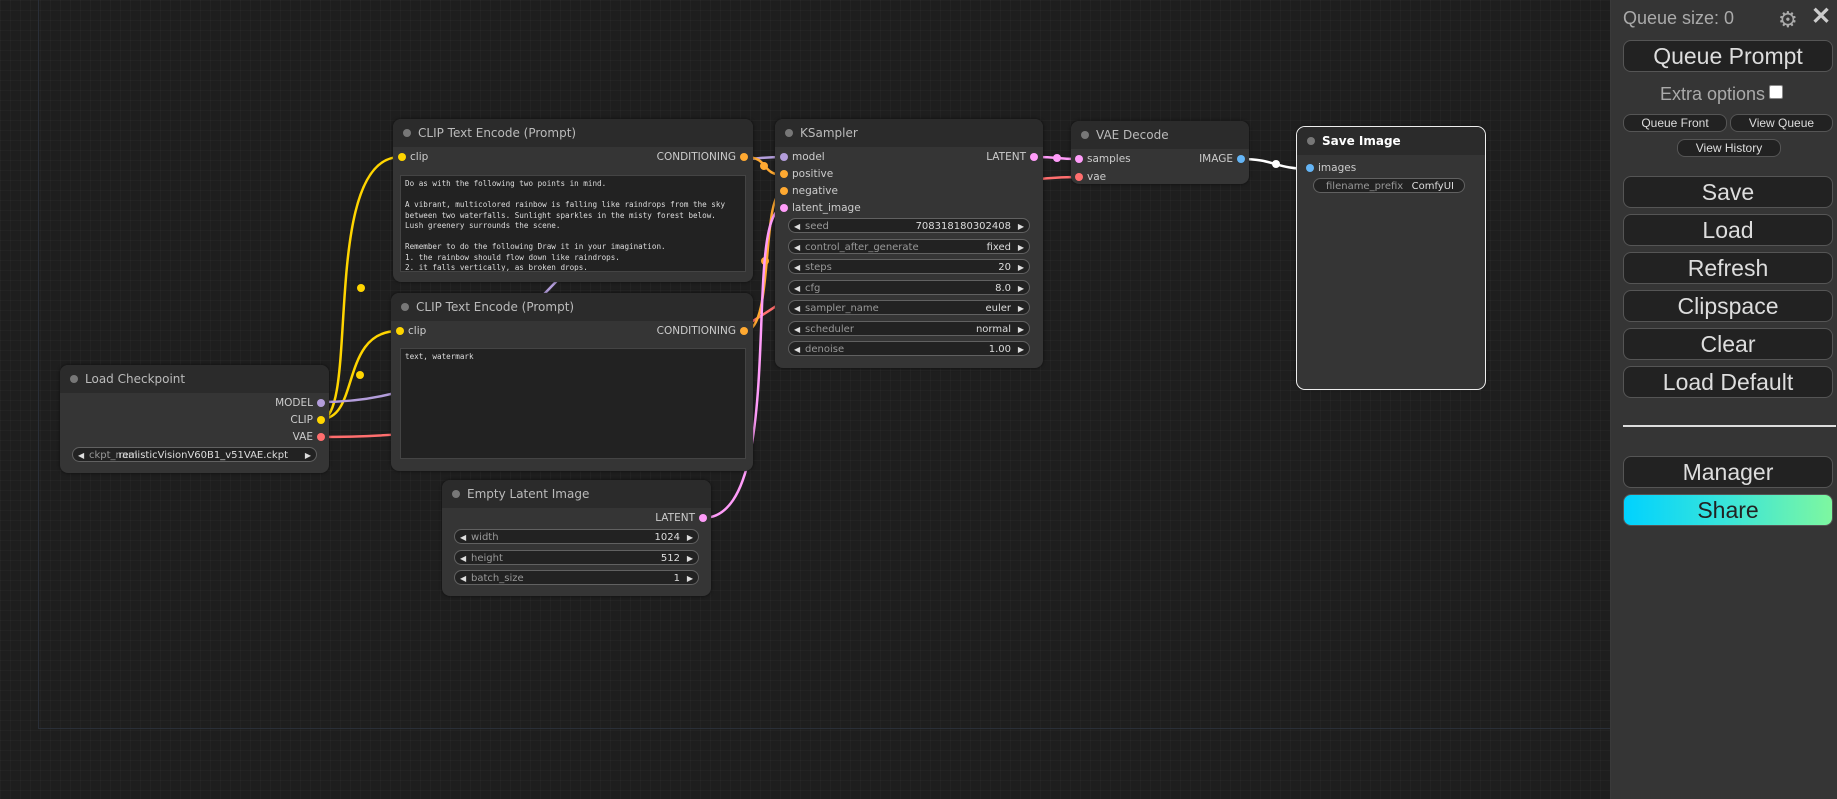 The width and height of the screenshot is (1837, 799). I want to click on scheduler-widget: ◀ scheduler normal ▶, so click(909, 328).